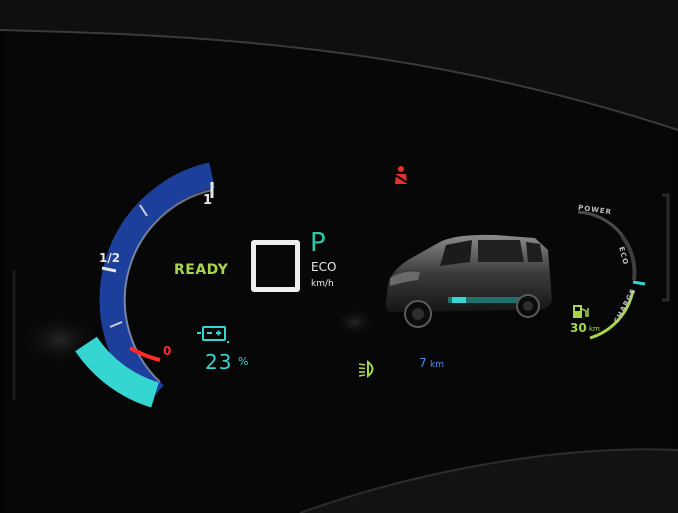 The width and height of the screenshot is (678, 513). Describe the element at coordinates (157, 283) in the screenshot. I see `battery-gauge-outer-band` at that location.